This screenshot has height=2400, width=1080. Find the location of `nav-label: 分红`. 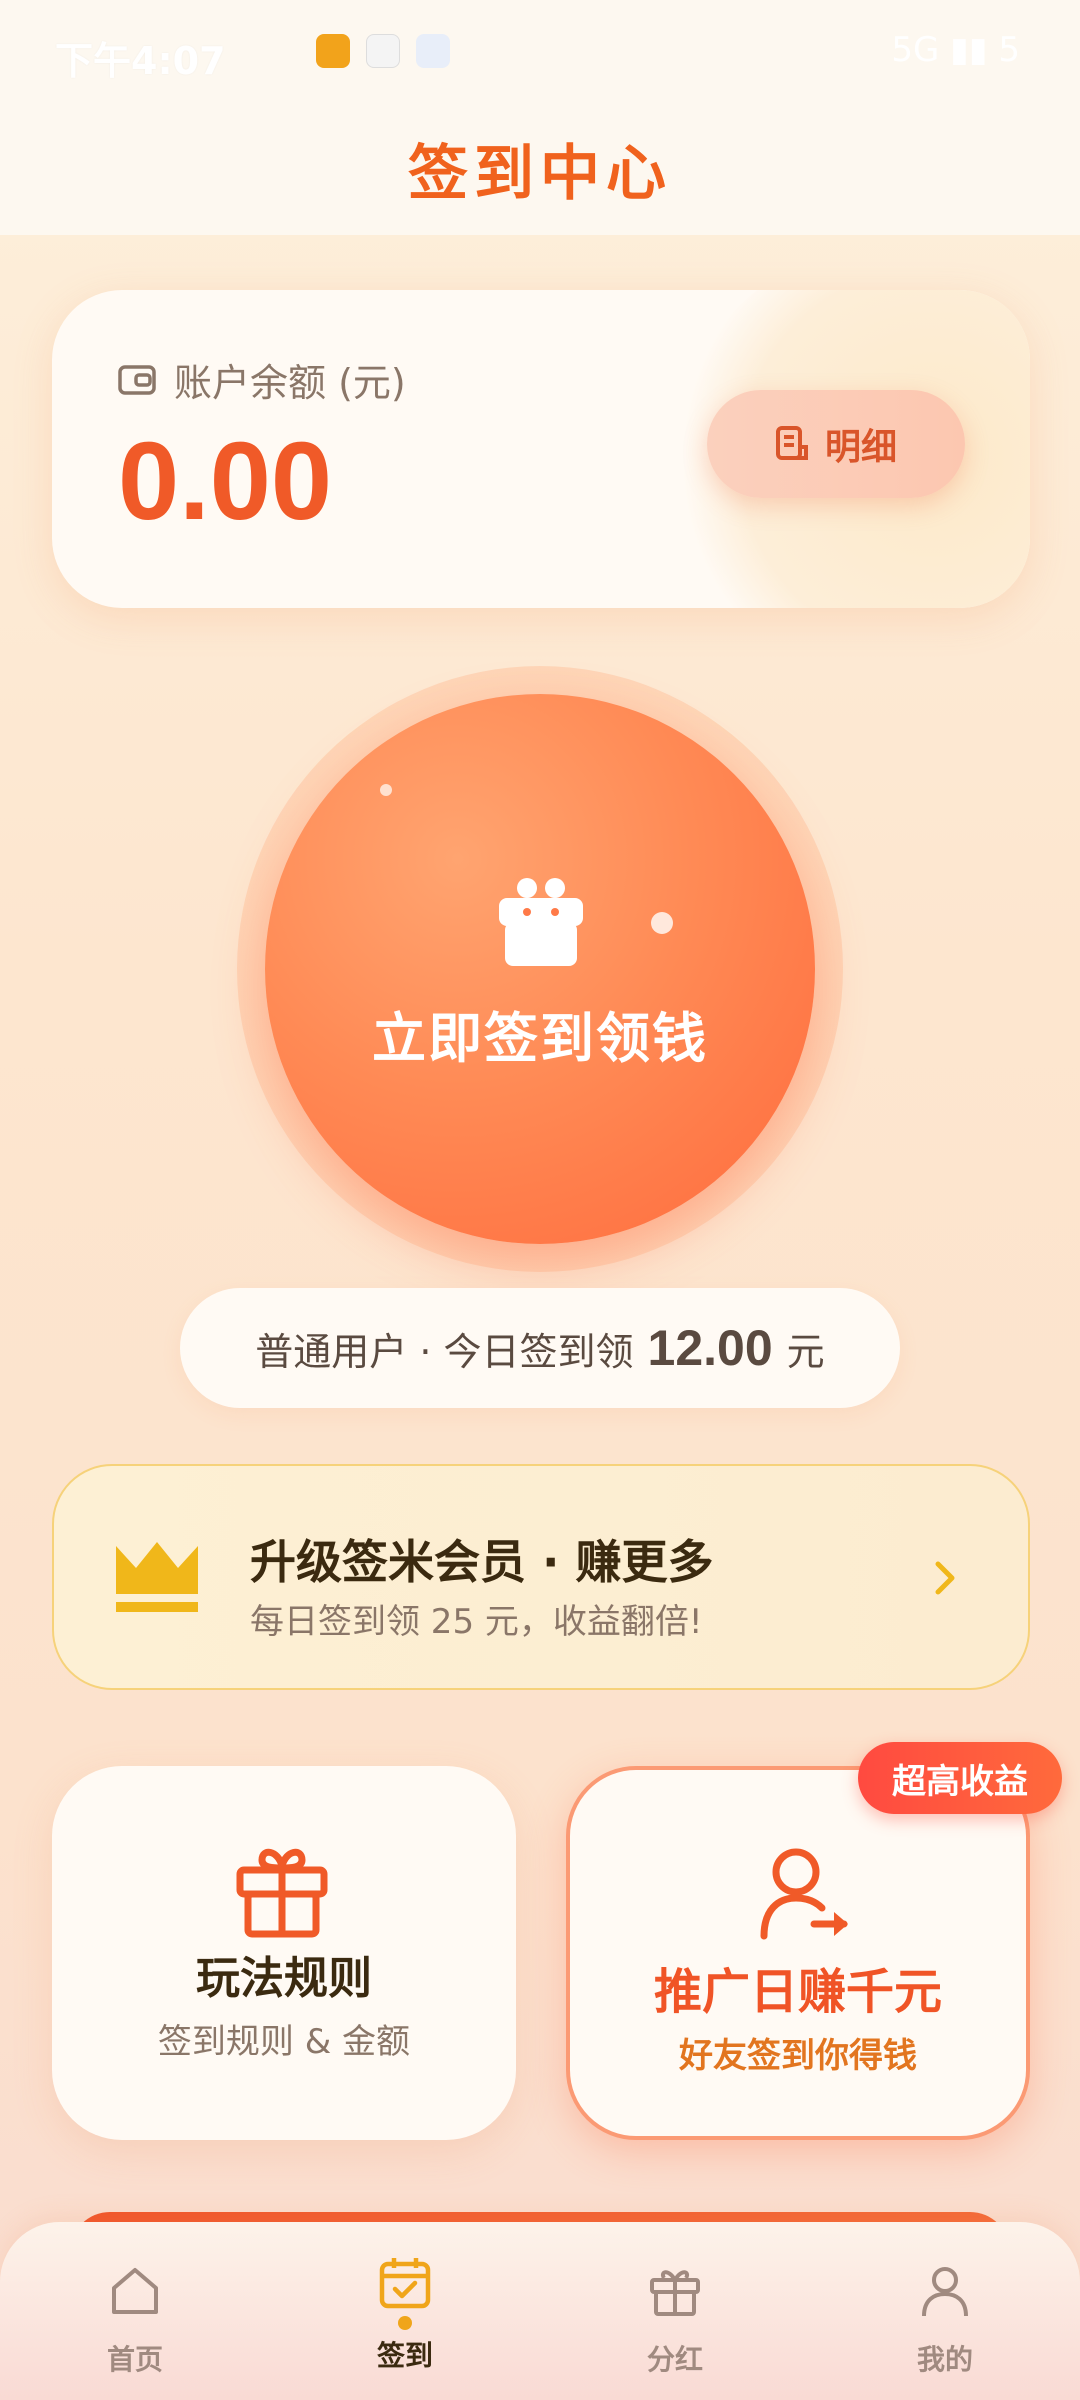

nav-label: 分红 is located at coordinates (674, 2359).